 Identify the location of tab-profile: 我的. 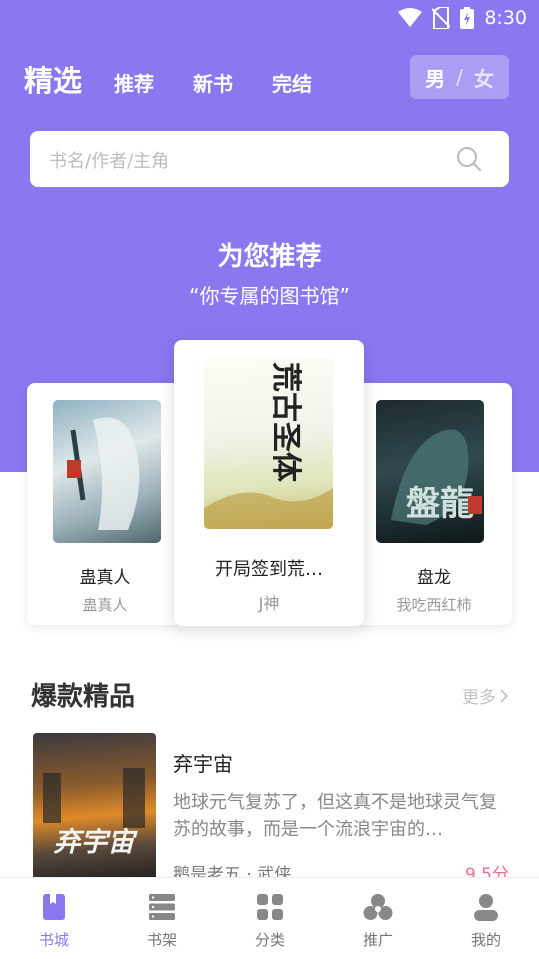
(485, 918).